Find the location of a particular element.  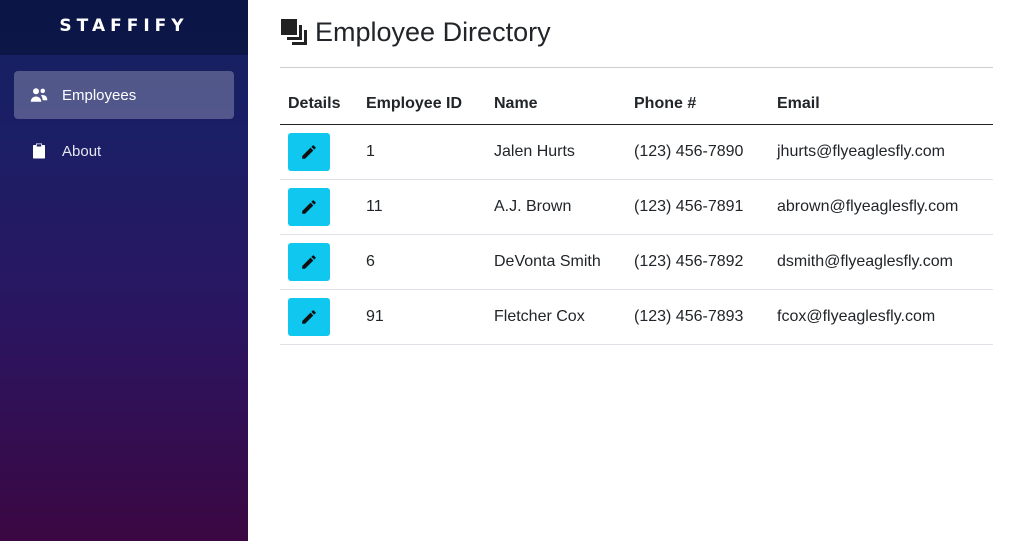

brand-logo: STAFFIFY is located at coordinates (123, 26).